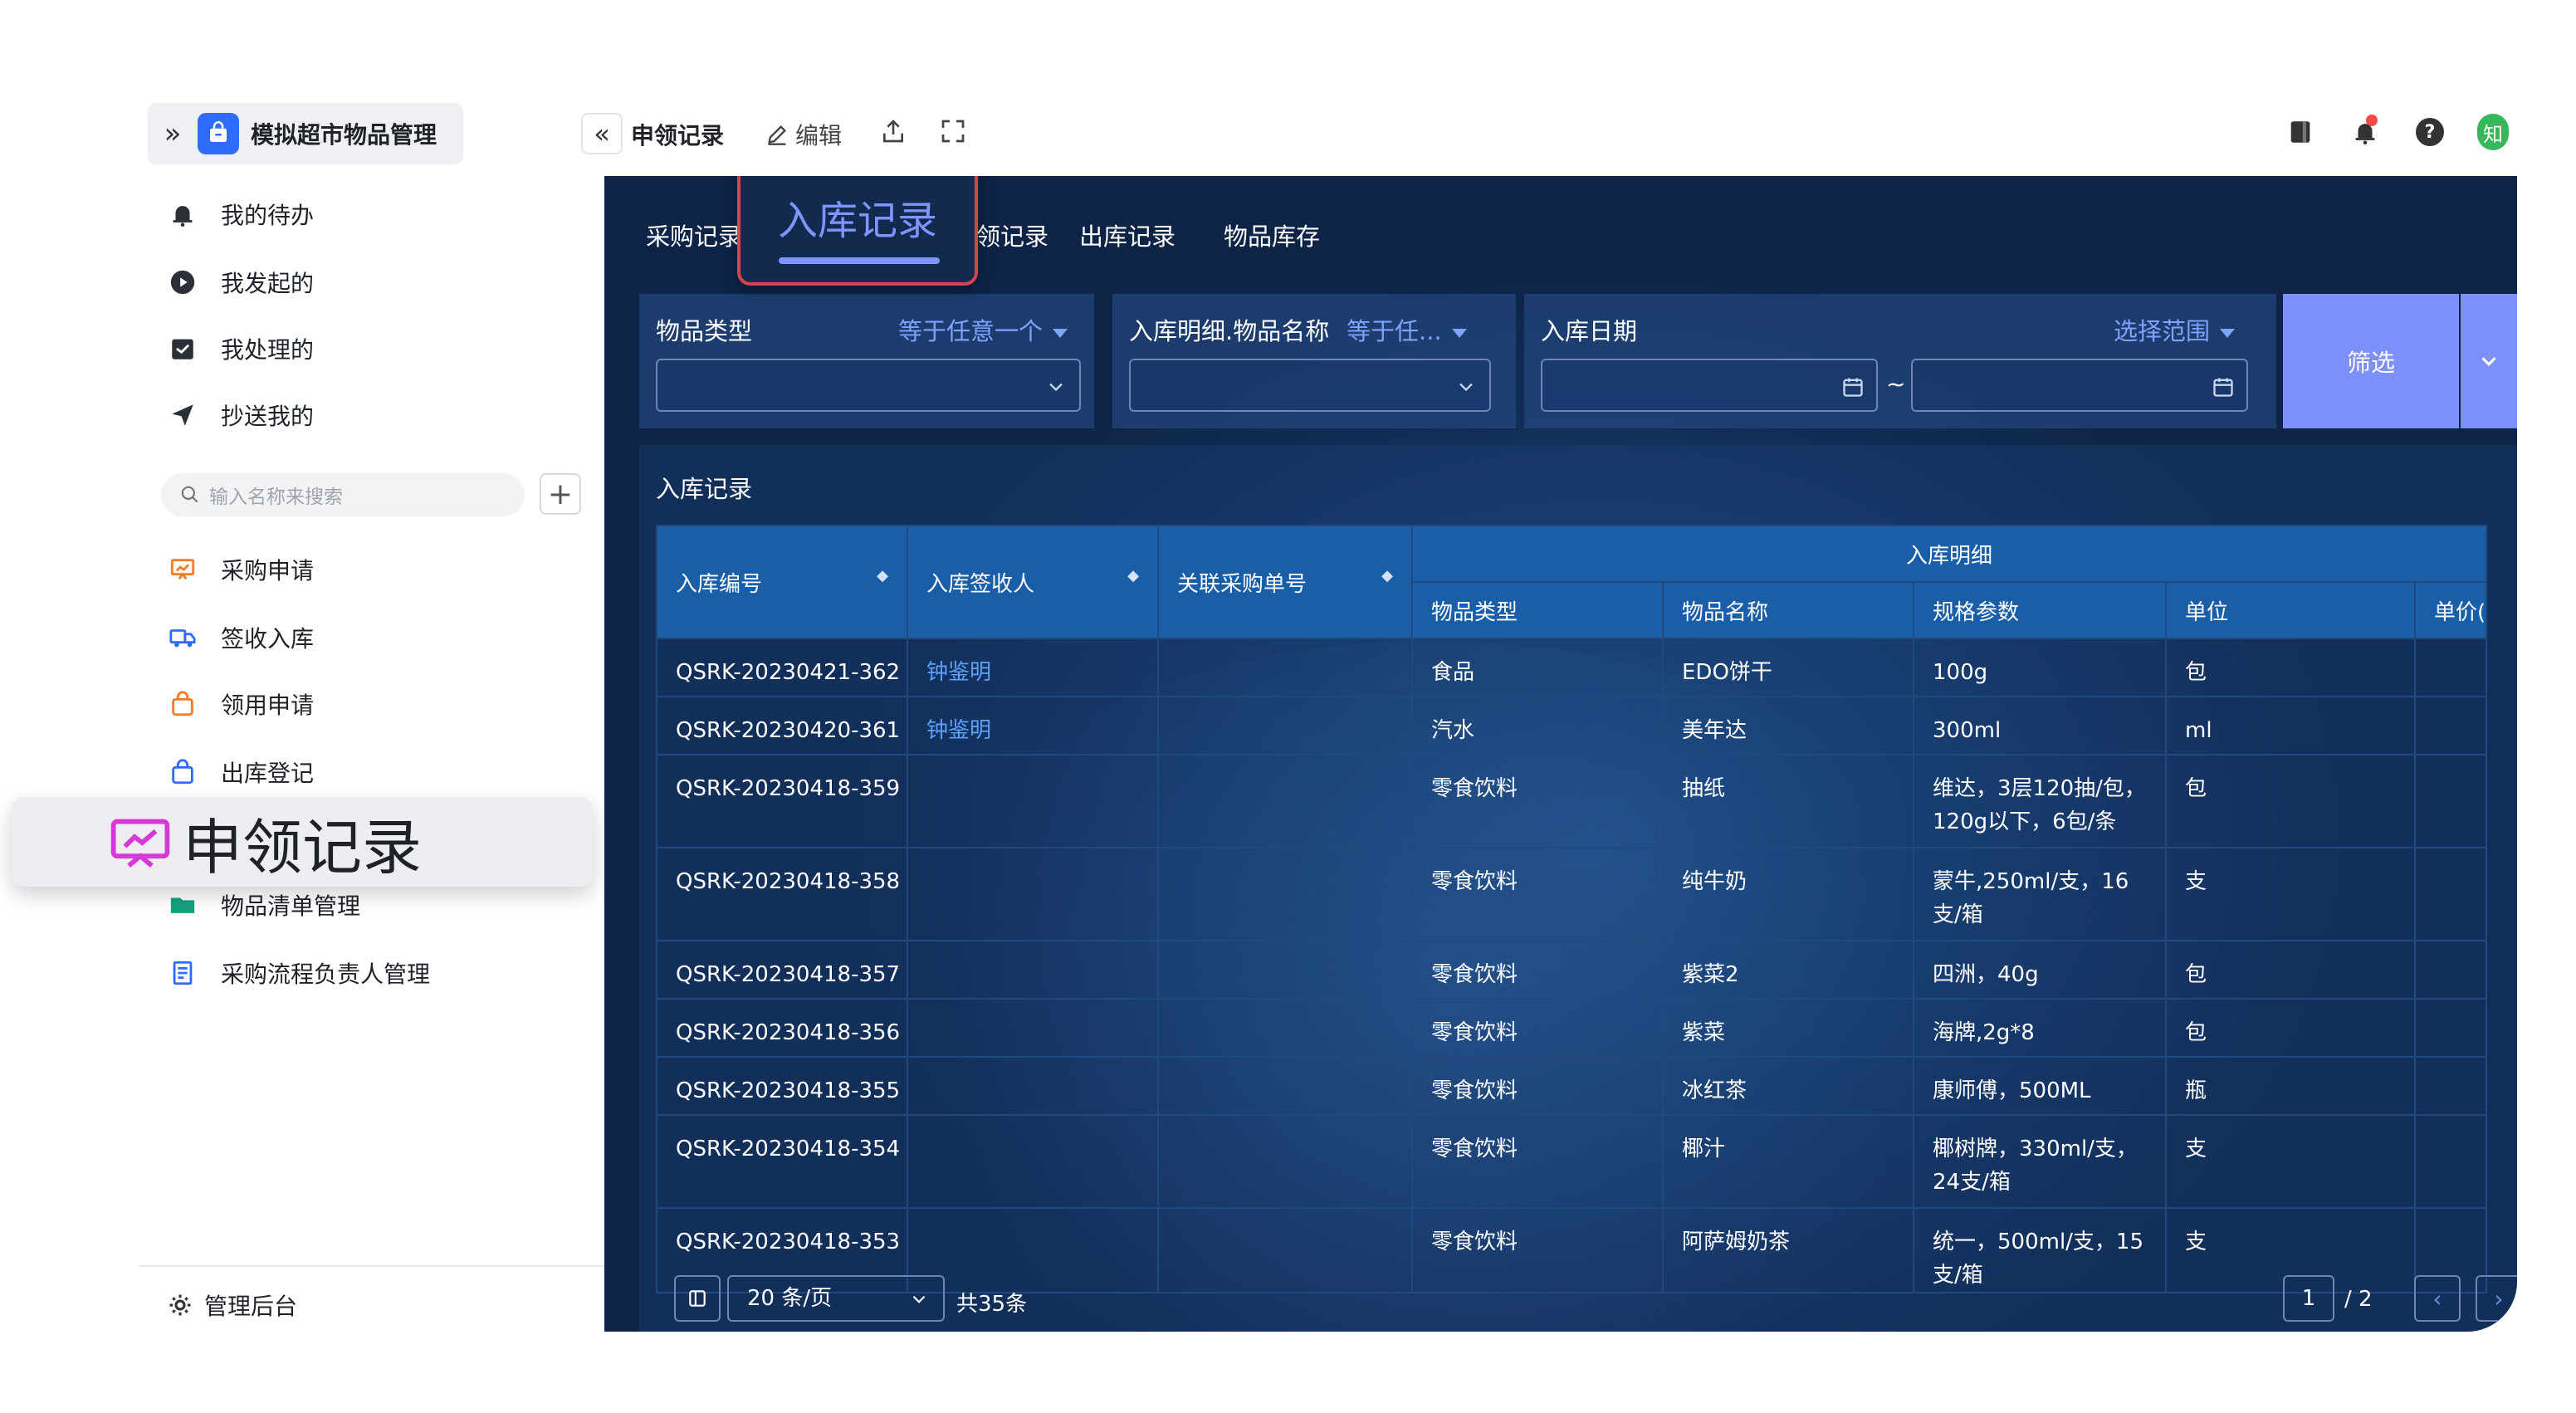  I want to click on table-cell-type: 零食饮料, so click(1537, 1028).